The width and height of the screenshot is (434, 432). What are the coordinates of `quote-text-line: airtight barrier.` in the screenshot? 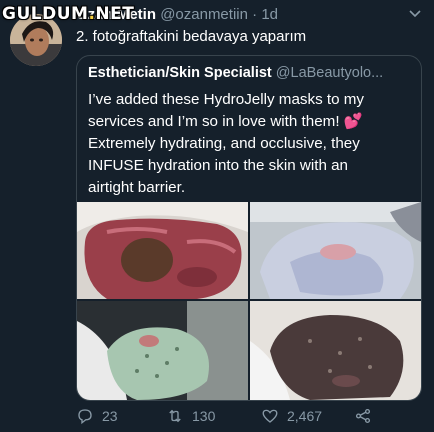 It's located at (137, 187).